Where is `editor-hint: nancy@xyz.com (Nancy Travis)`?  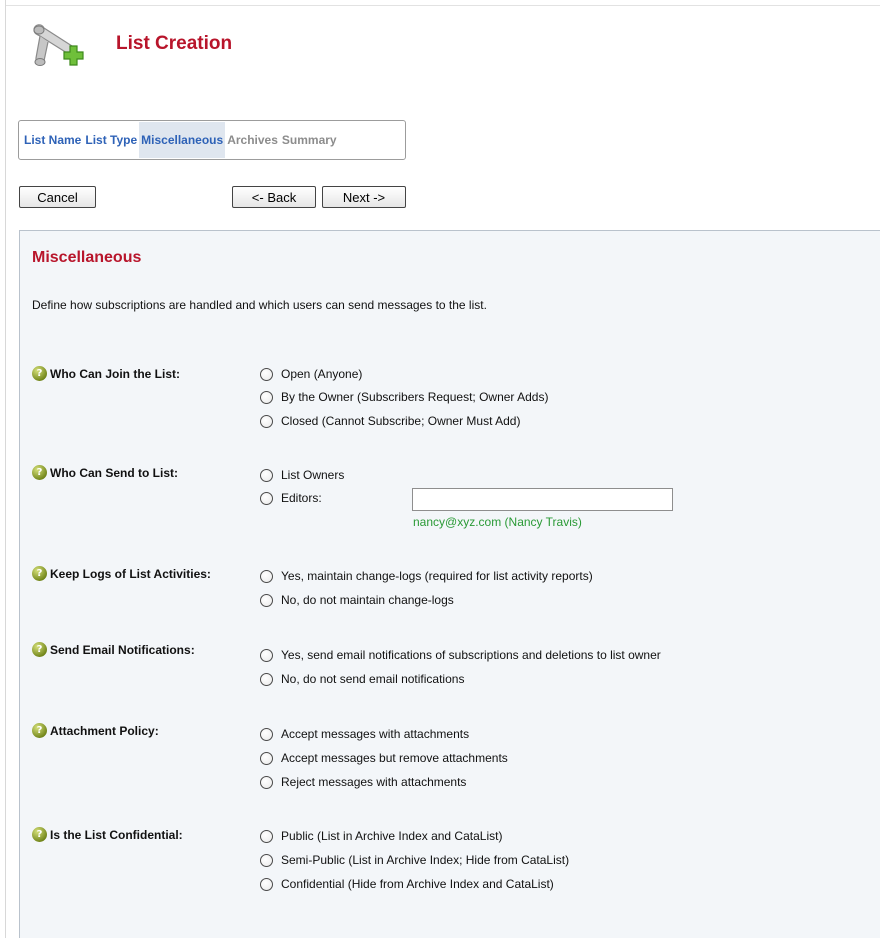
editor-hint: nancy@xyz.com (Nancy Travis) is located at coordinates (497, 522).